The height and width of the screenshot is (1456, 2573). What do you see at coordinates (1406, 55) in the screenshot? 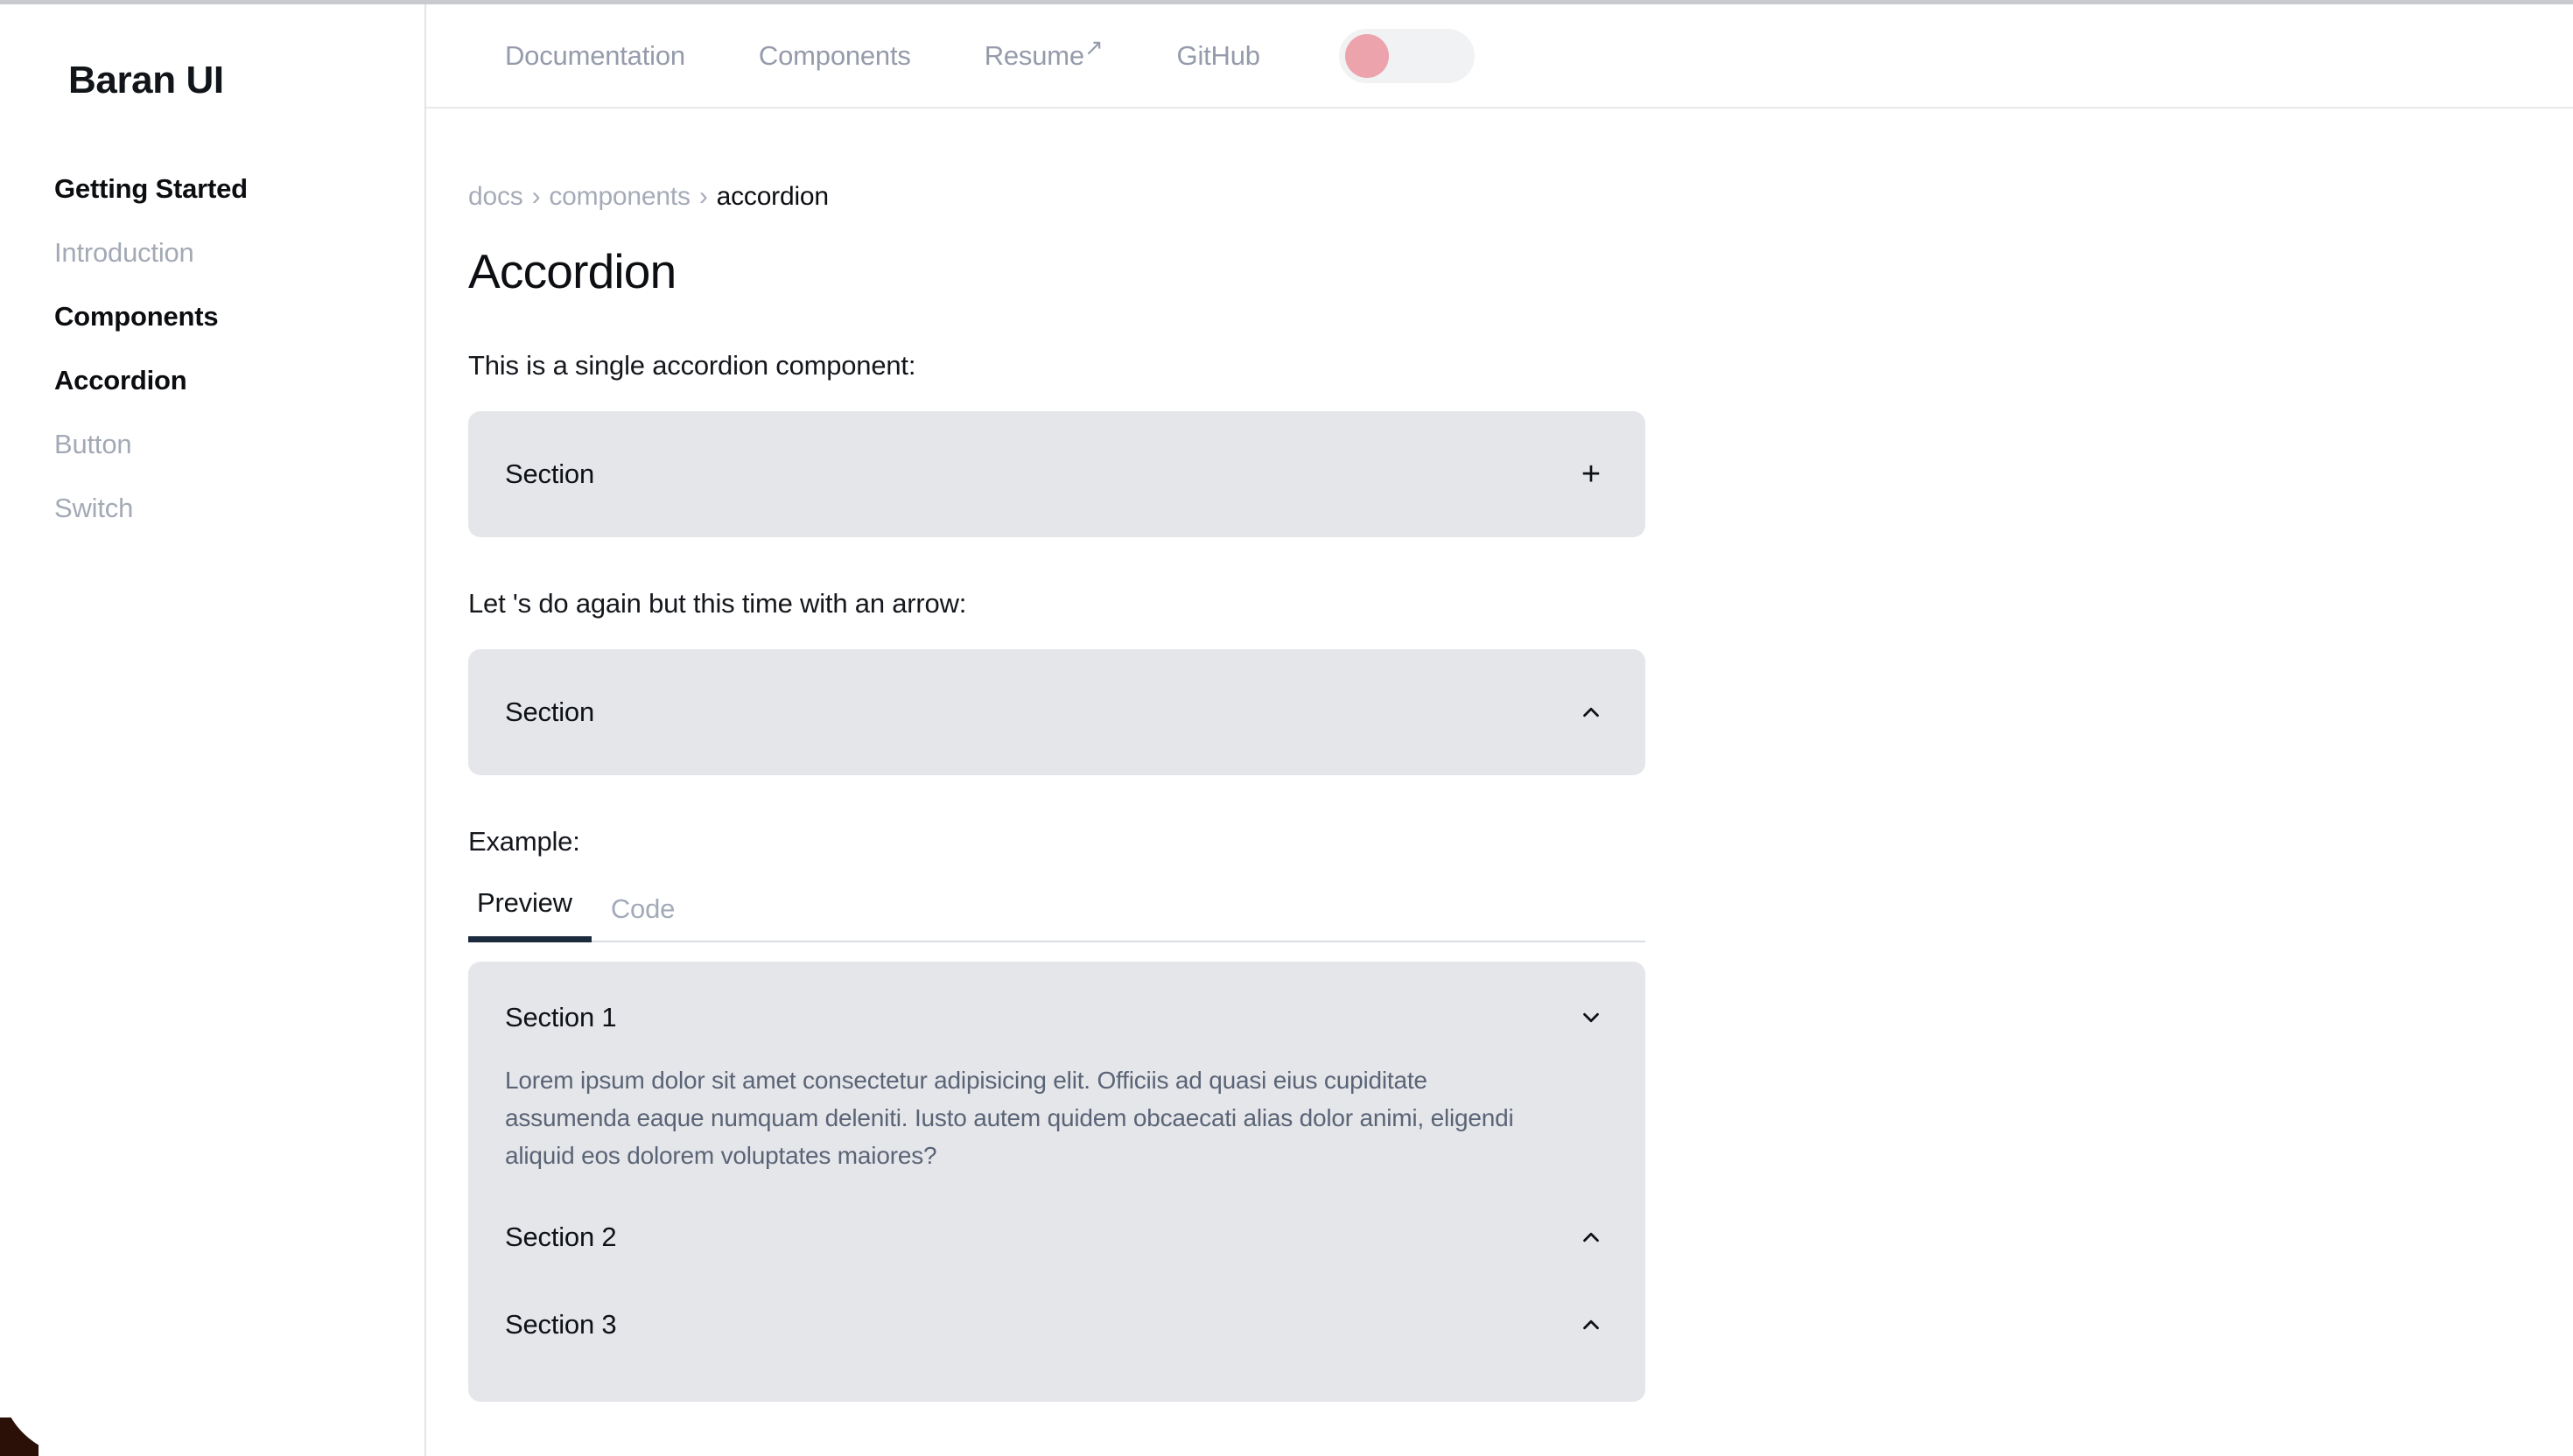
I see `theme-toggle-switch` at bounding box center [1406, 55].